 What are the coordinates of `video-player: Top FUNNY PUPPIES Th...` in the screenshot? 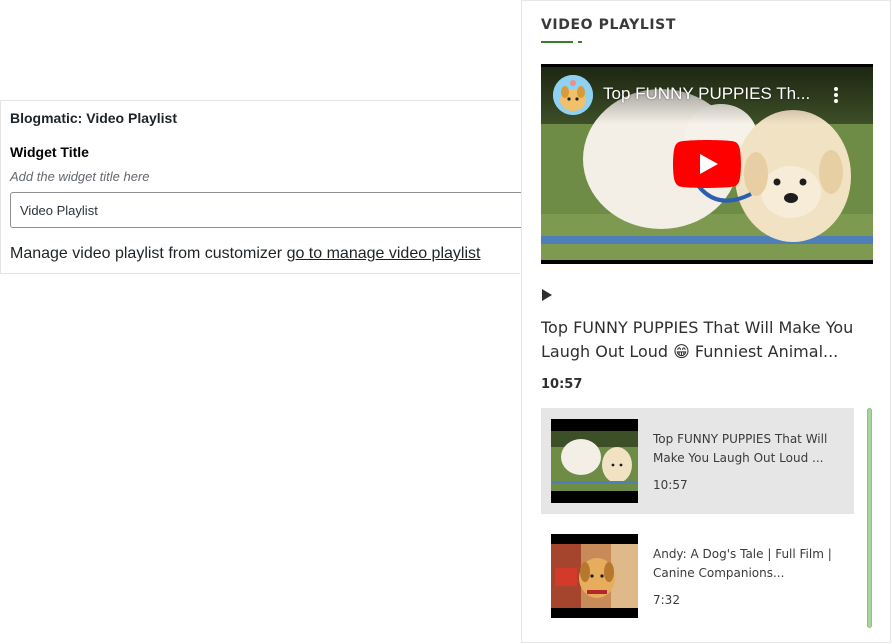 It's located at (707, 164).